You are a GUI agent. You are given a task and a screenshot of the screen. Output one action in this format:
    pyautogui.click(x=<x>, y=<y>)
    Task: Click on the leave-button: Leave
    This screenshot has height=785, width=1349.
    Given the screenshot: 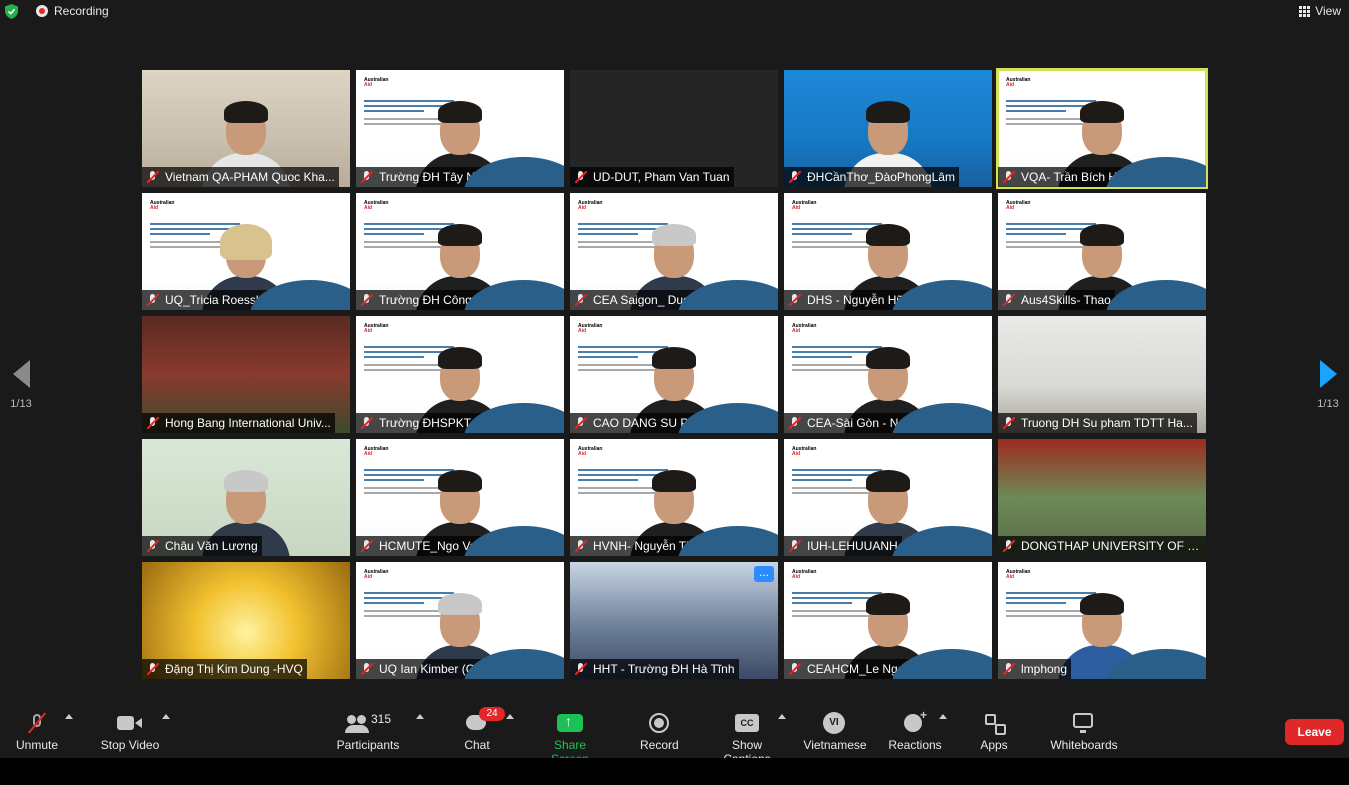 What is the action you would take?
    pyautogui.click(x=1314, y=732)
    